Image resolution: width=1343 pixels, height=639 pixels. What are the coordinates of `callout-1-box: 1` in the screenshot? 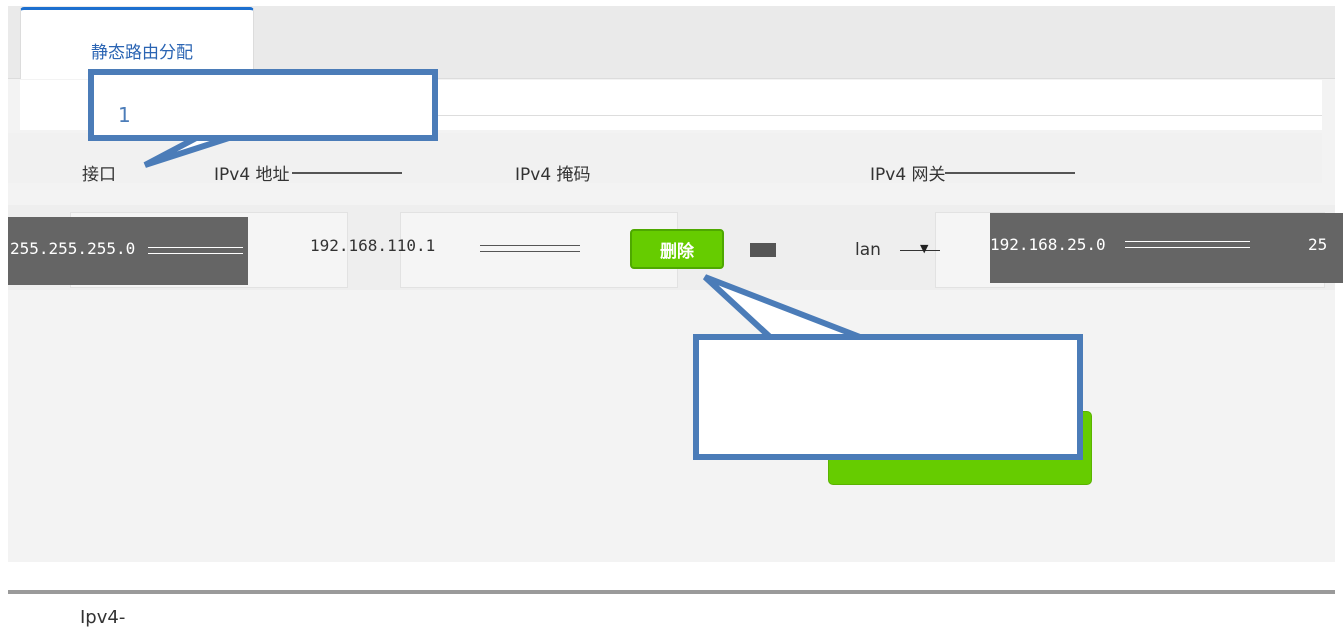 It's located at (263, 105).